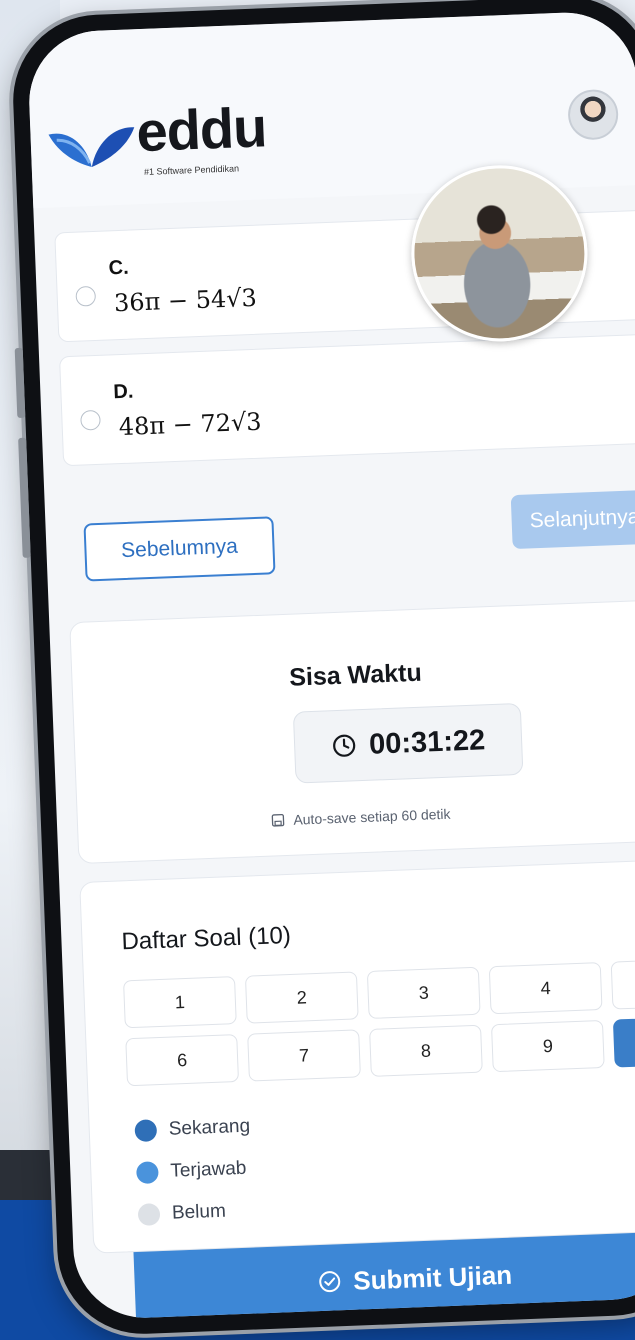 The height and width of the screenshot is (1340, 635). Describe the element at coordinates (427, 742) in the screenshot. I see `timer-value: 00:31:22` at that location.